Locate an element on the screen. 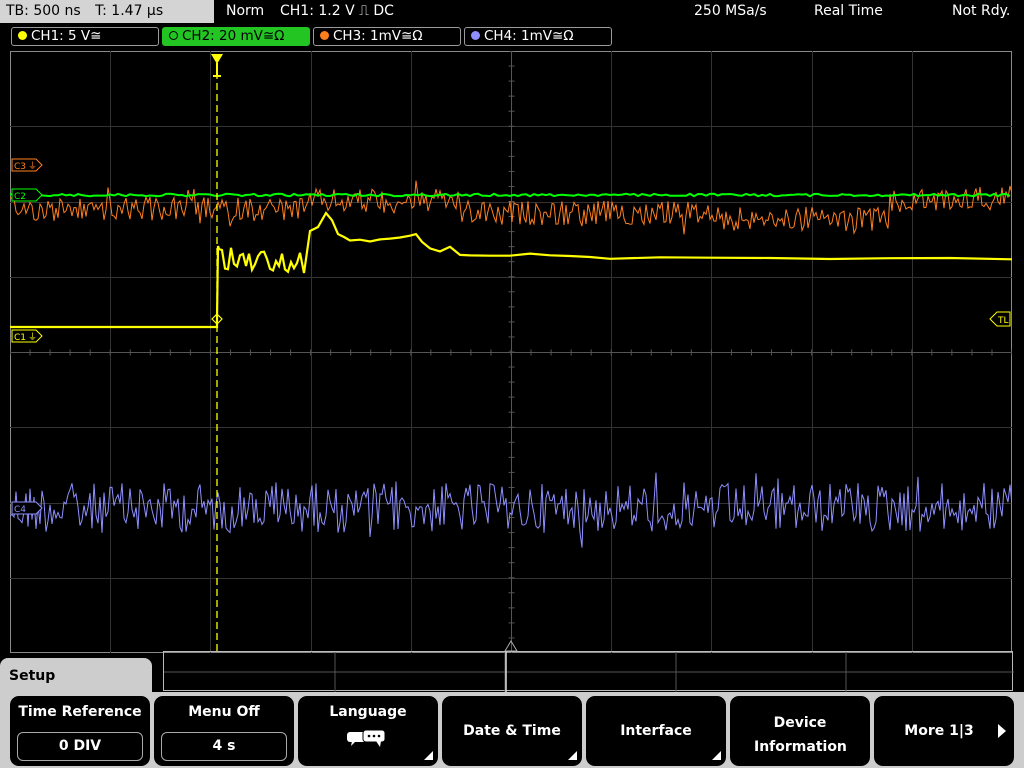  menu-off-value: 4 s is located at coordinates (224, 746).